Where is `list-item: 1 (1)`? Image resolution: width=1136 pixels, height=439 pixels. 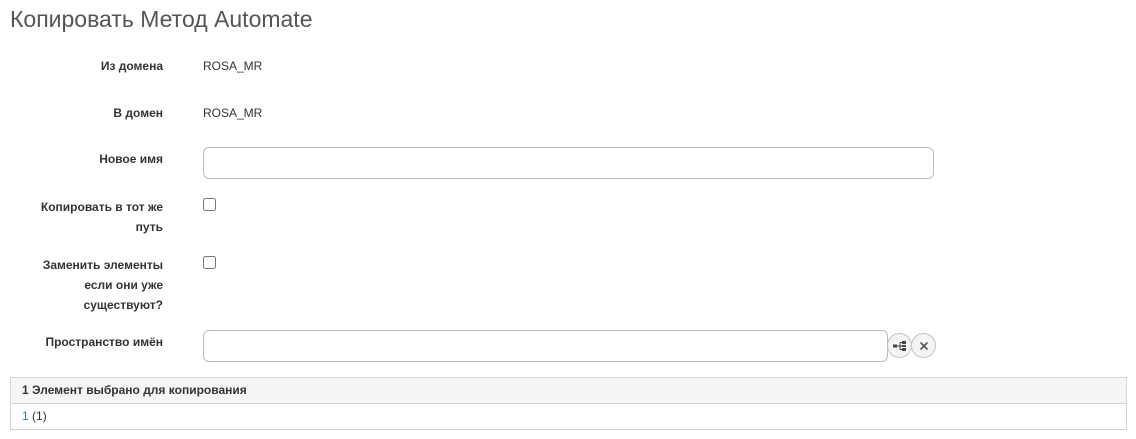
list-item: 1 (1) is located at coordinates (574, 416).